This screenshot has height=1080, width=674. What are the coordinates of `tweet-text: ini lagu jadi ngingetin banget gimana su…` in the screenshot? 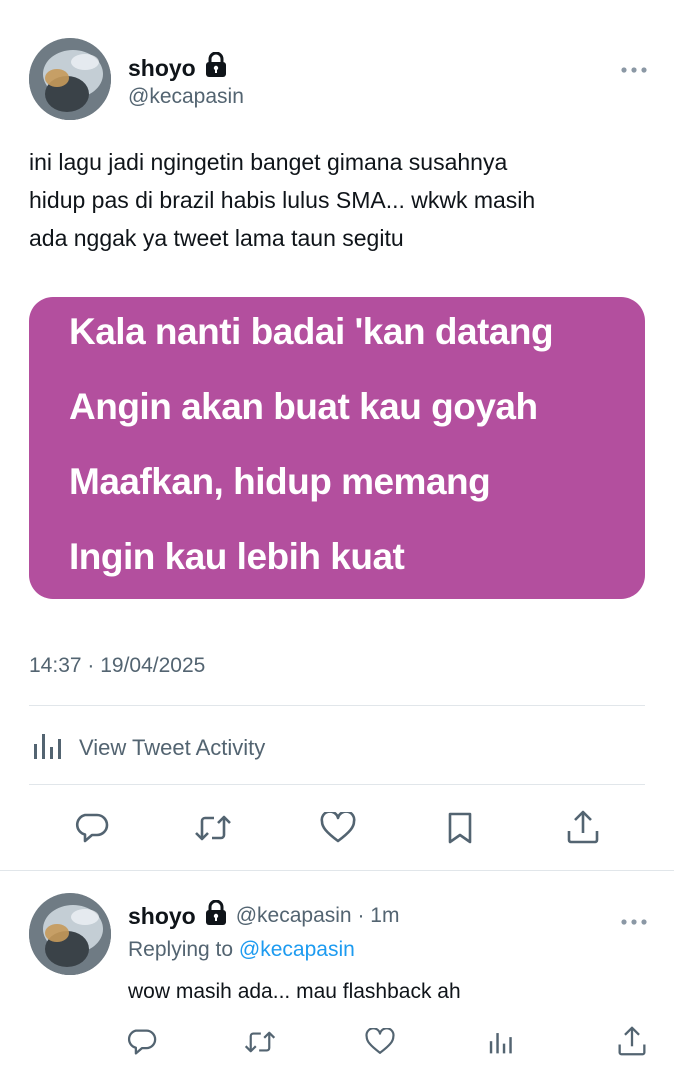 It's located at (344, 200).